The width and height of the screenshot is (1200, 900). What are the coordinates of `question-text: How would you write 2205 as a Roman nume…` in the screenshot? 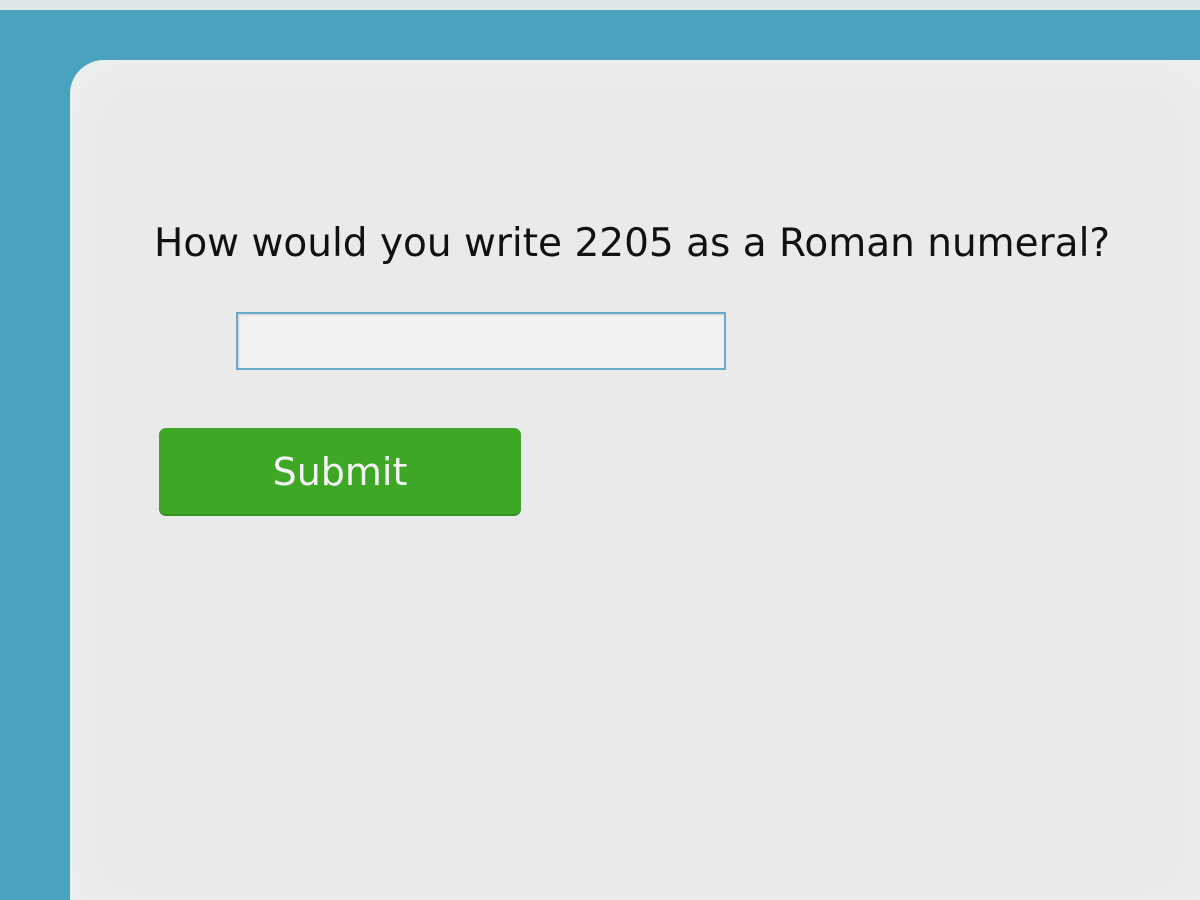 It's located at (632, 243).